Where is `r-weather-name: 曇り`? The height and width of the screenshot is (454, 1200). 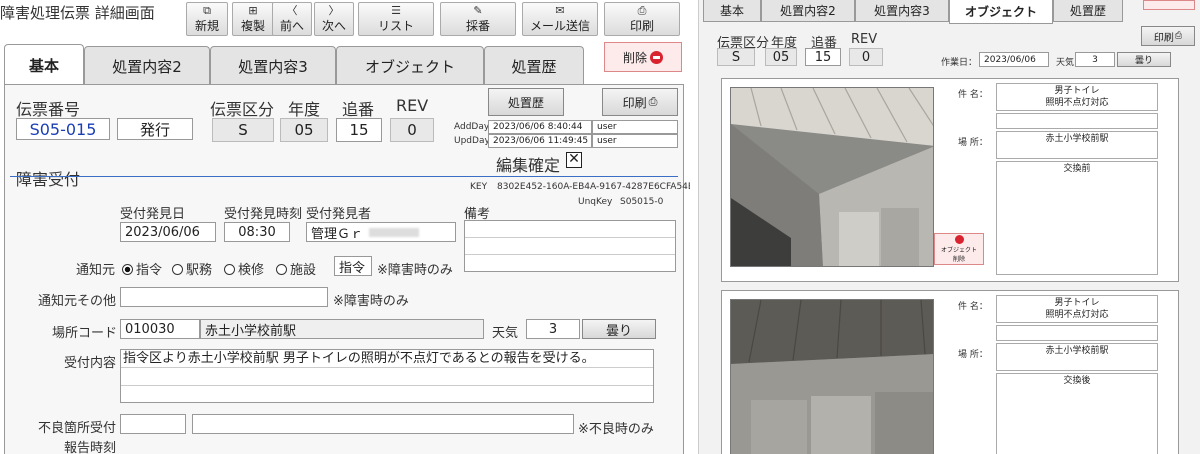
r-weather-name: 曇り is located at coordinates (1144, 59).